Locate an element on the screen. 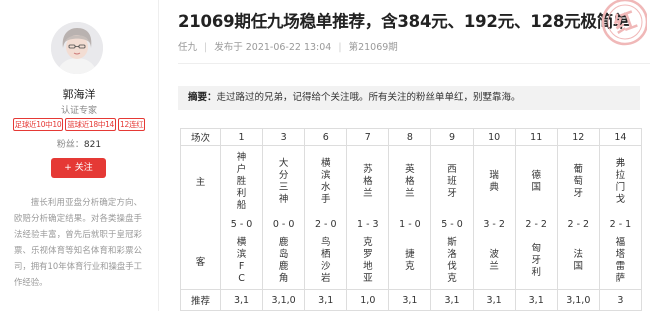 This screenshot has height=311, width=650. article-summary: 摘要：走过路过的兄弟，记得给个关注哦。所有关注的粉丝单单红，别墅靠海。 is located at coordinates (409, 98).